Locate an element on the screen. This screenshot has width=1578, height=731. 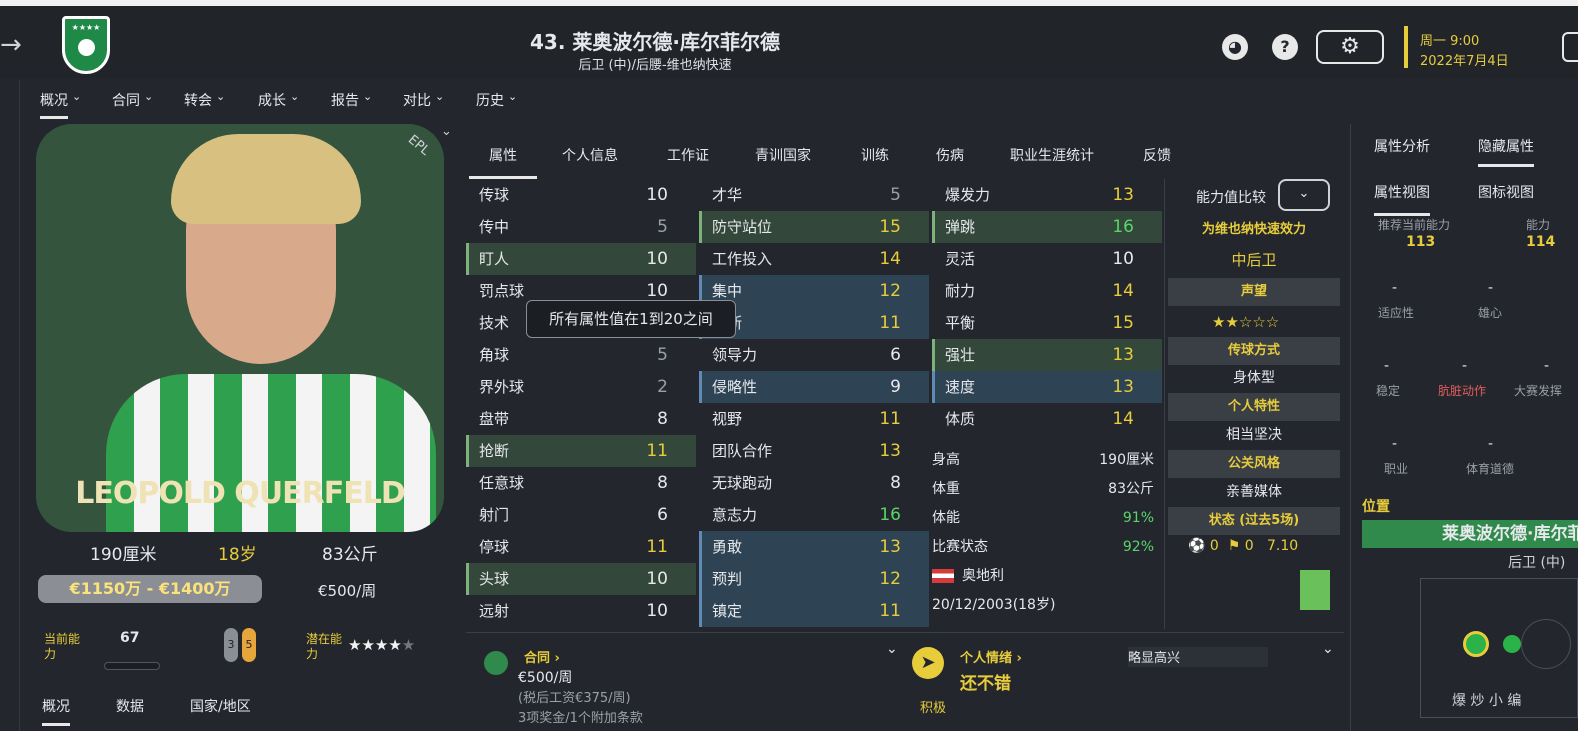
attribute-name: 体质 is located at coordinates (960, 419).